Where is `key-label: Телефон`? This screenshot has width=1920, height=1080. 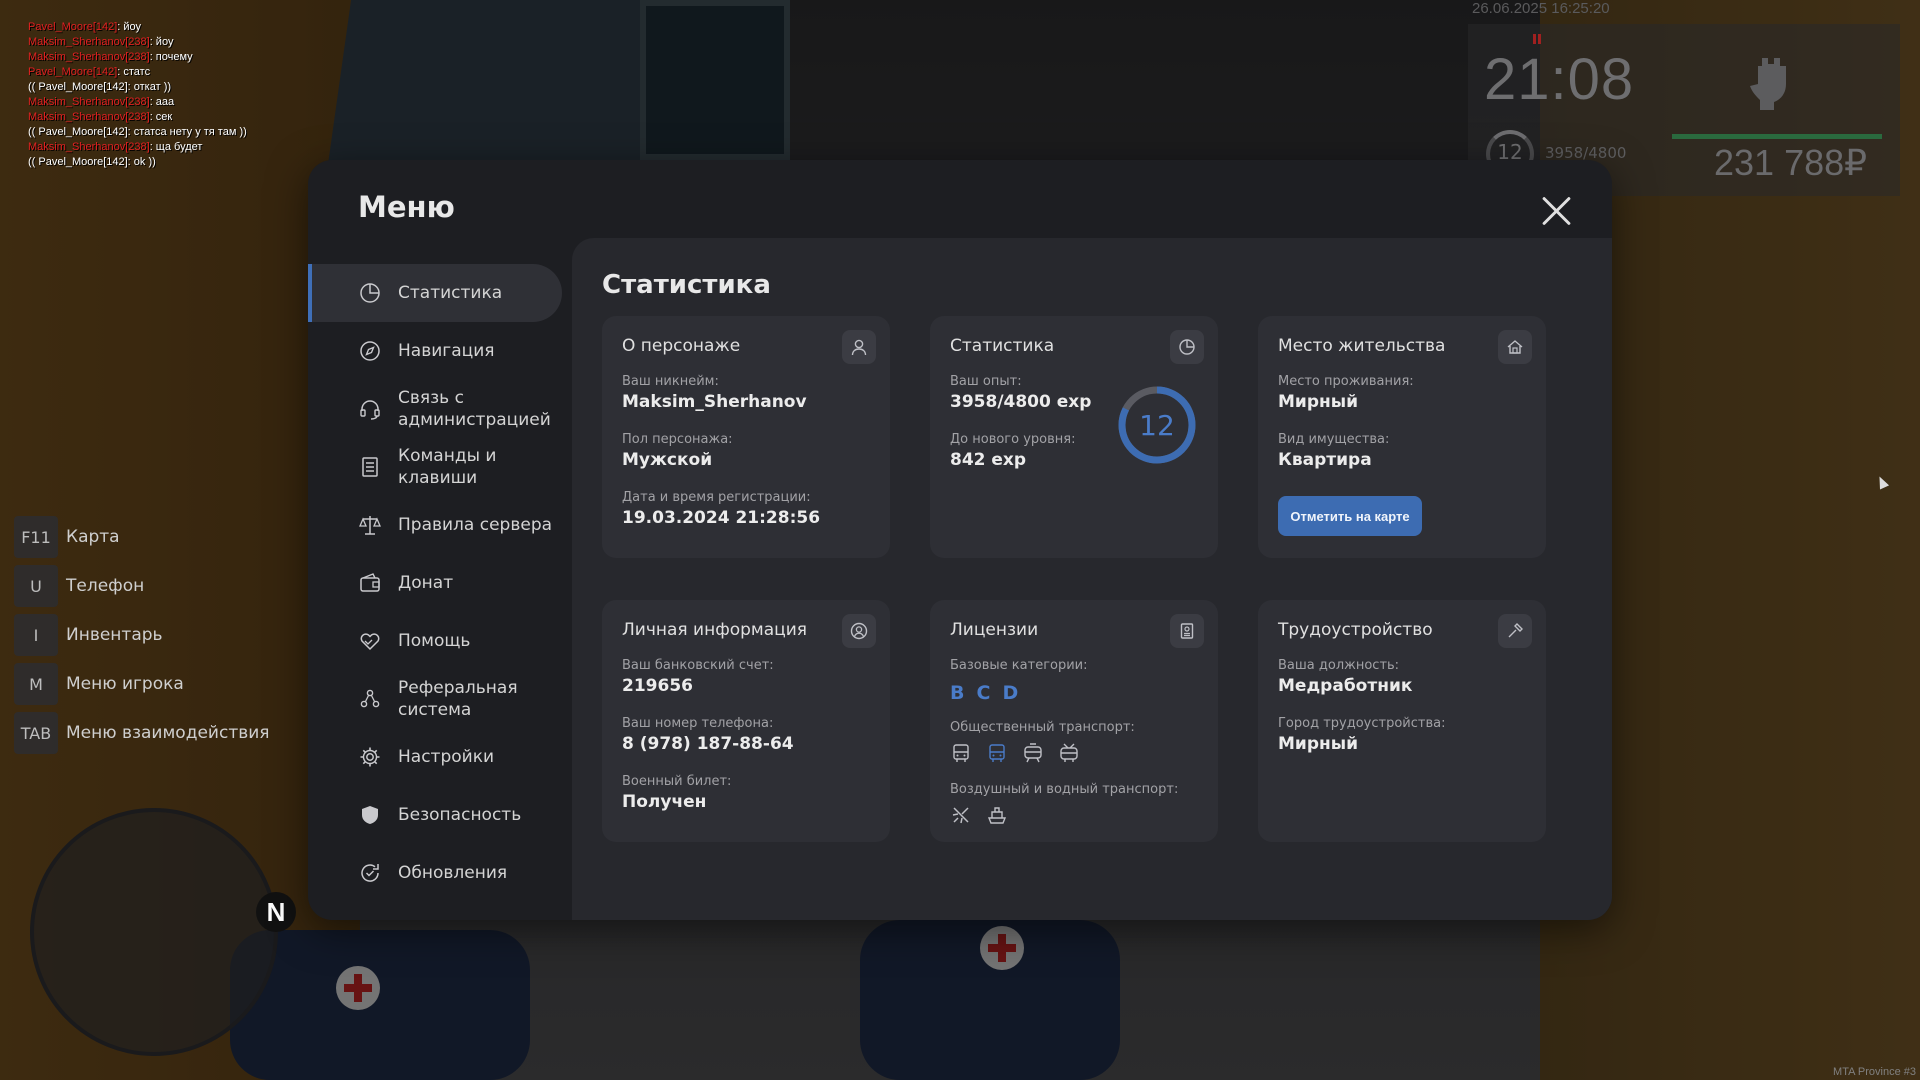 key-label: Телефон is located at coordinates (105, 586).